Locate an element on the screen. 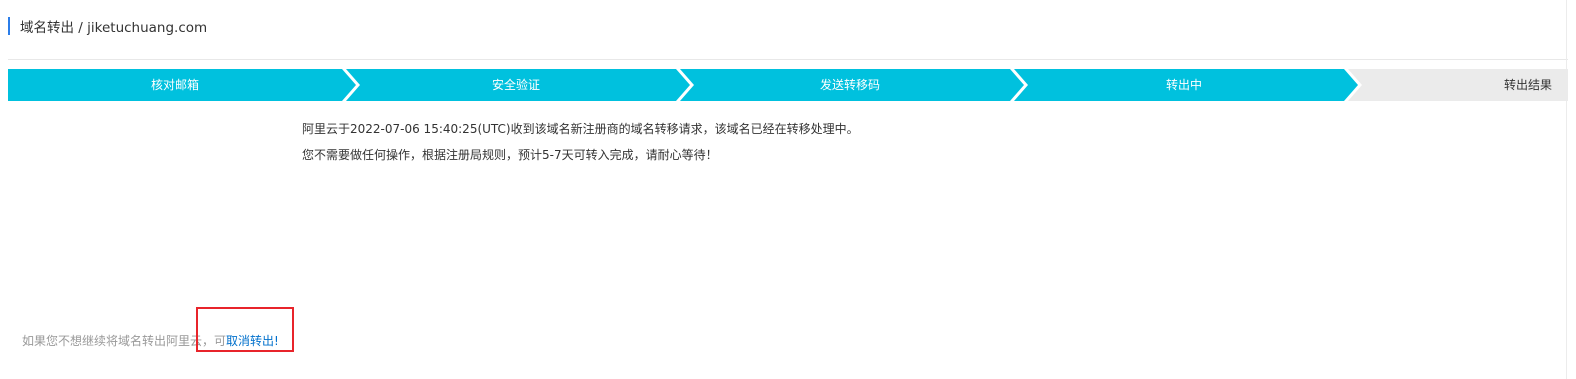 This screenshot has width=1576, height=379. step-label-result: 转出结果 is located at coordinates (1527, 85).